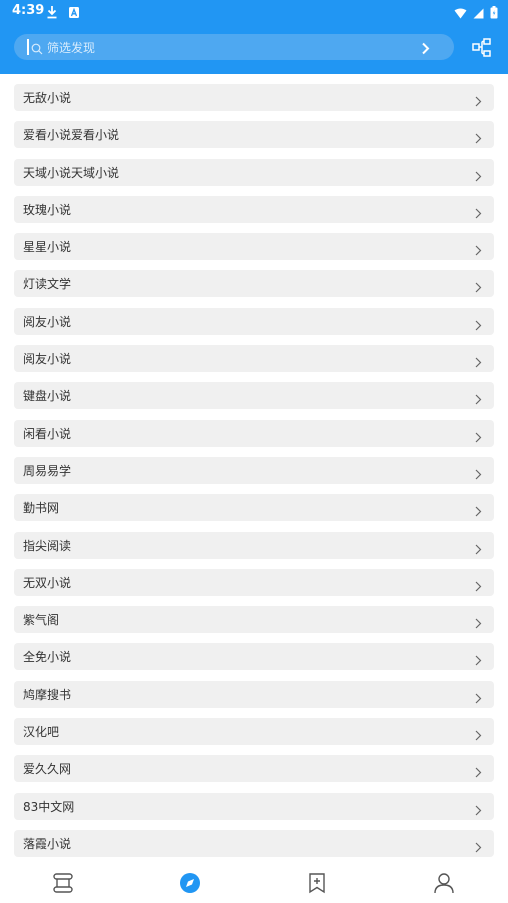 This screenshot has height=903, width=508. Describe the element at coordinates (71, 135) in the screenshot. I see `list-item-label: 爱看小说爱看小说` at that location.